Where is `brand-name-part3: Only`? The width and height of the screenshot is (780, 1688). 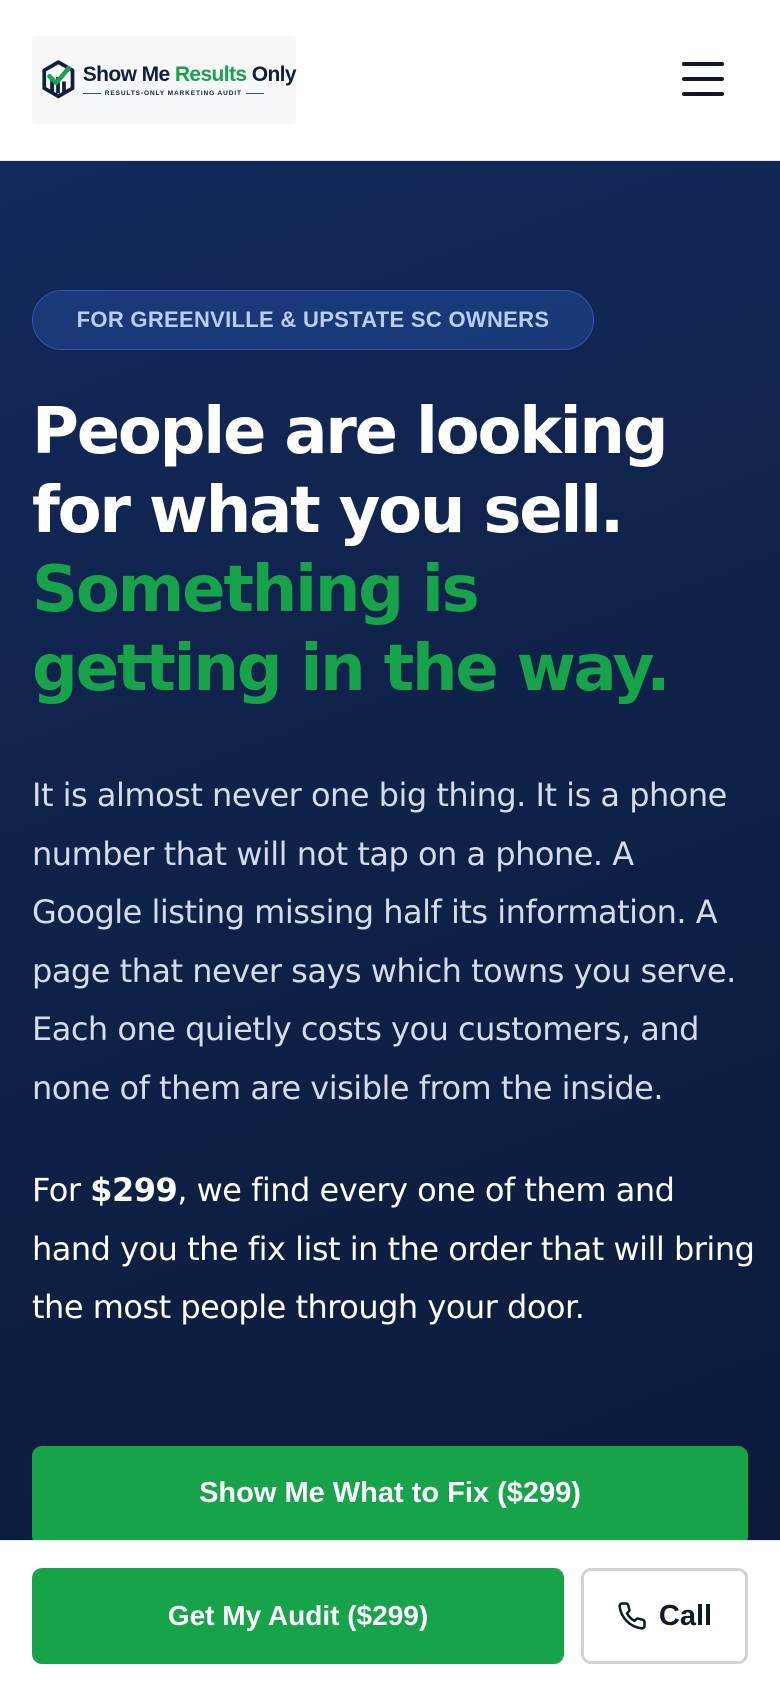
brand-name-part3: Only is located at coordinates (271, 74).